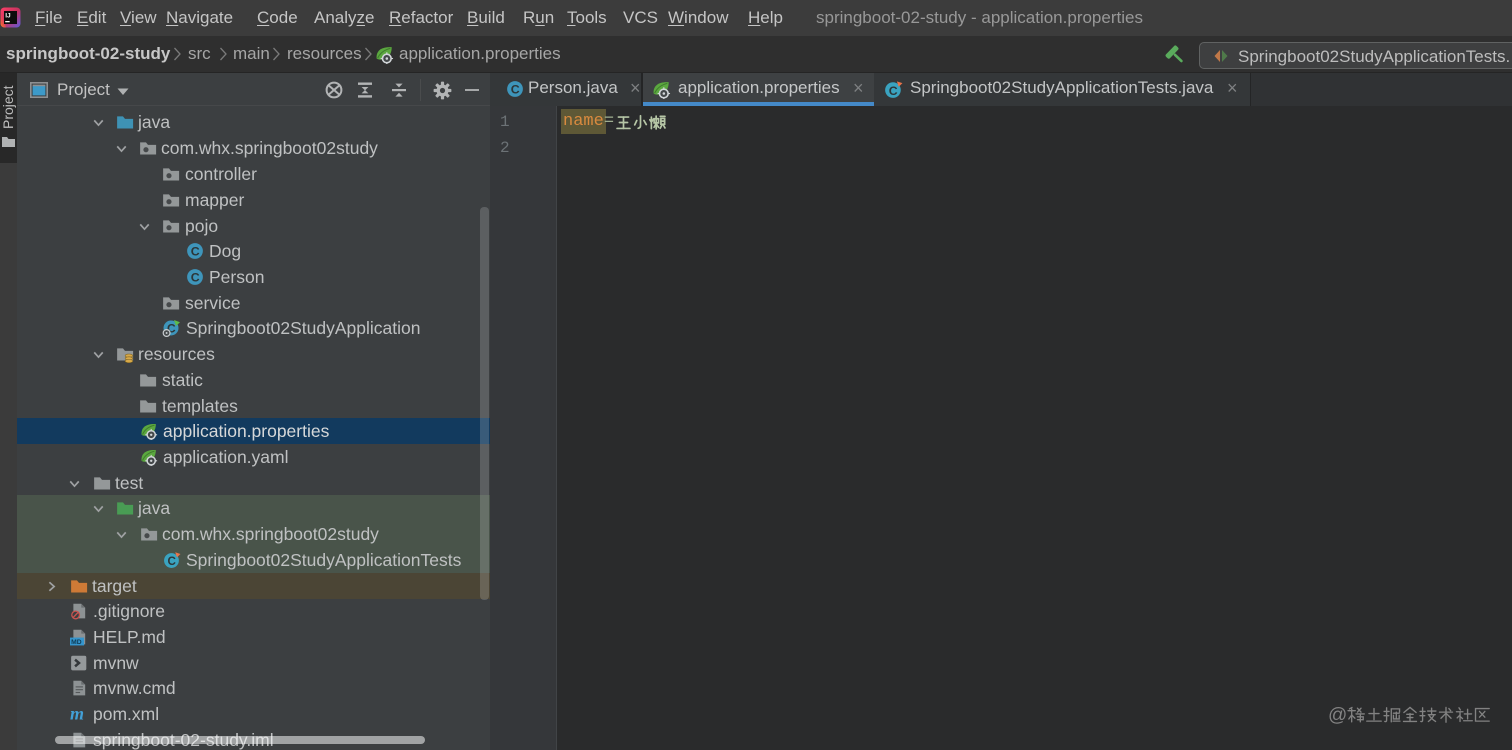  I want to click on svg-text: m, so click(77, 714).